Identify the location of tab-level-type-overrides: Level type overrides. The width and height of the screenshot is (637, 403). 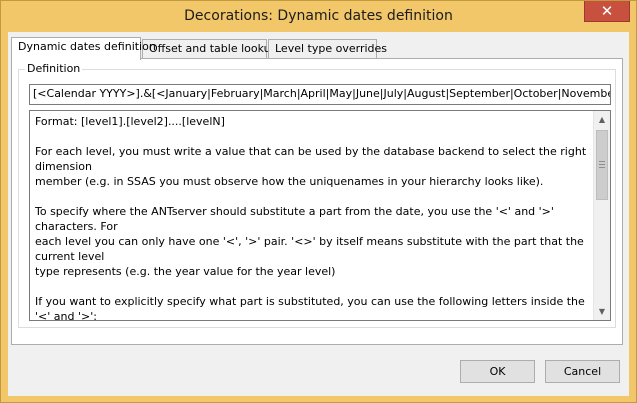
(327, 49).